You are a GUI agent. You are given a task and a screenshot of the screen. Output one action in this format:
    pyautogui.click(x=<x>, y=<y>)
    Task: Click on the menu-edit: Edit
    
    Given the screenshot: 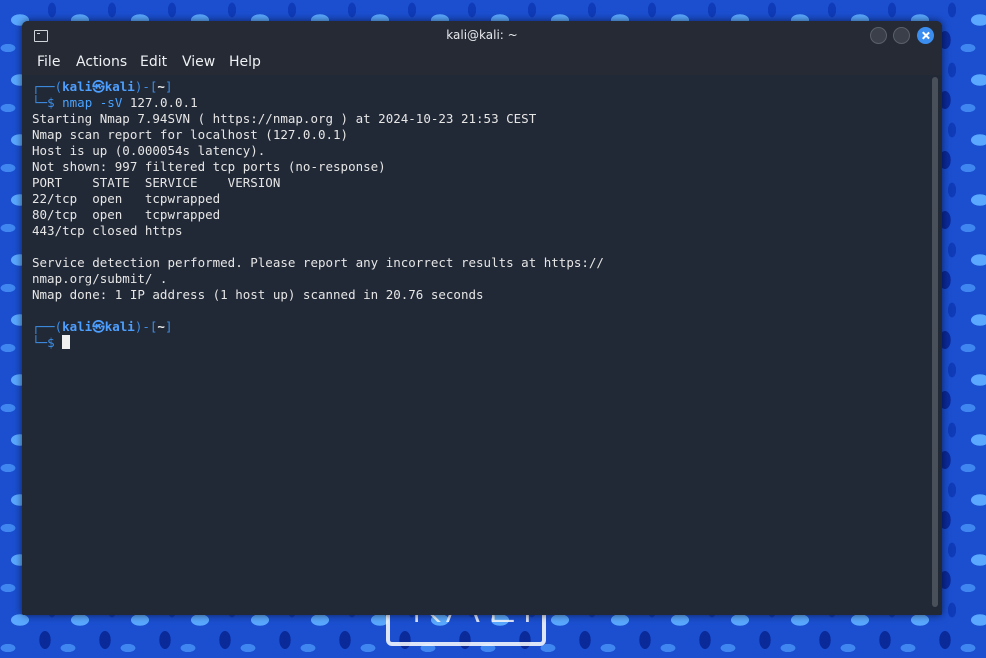 What is the action you would take?
    pyautogui.click(x=153, y=62)
    